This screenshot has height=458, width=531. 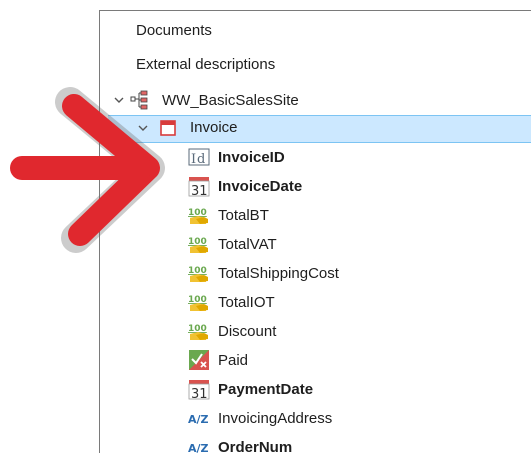 I want to click on attribute-label: InvoiceID, so click(x=251, y=157).